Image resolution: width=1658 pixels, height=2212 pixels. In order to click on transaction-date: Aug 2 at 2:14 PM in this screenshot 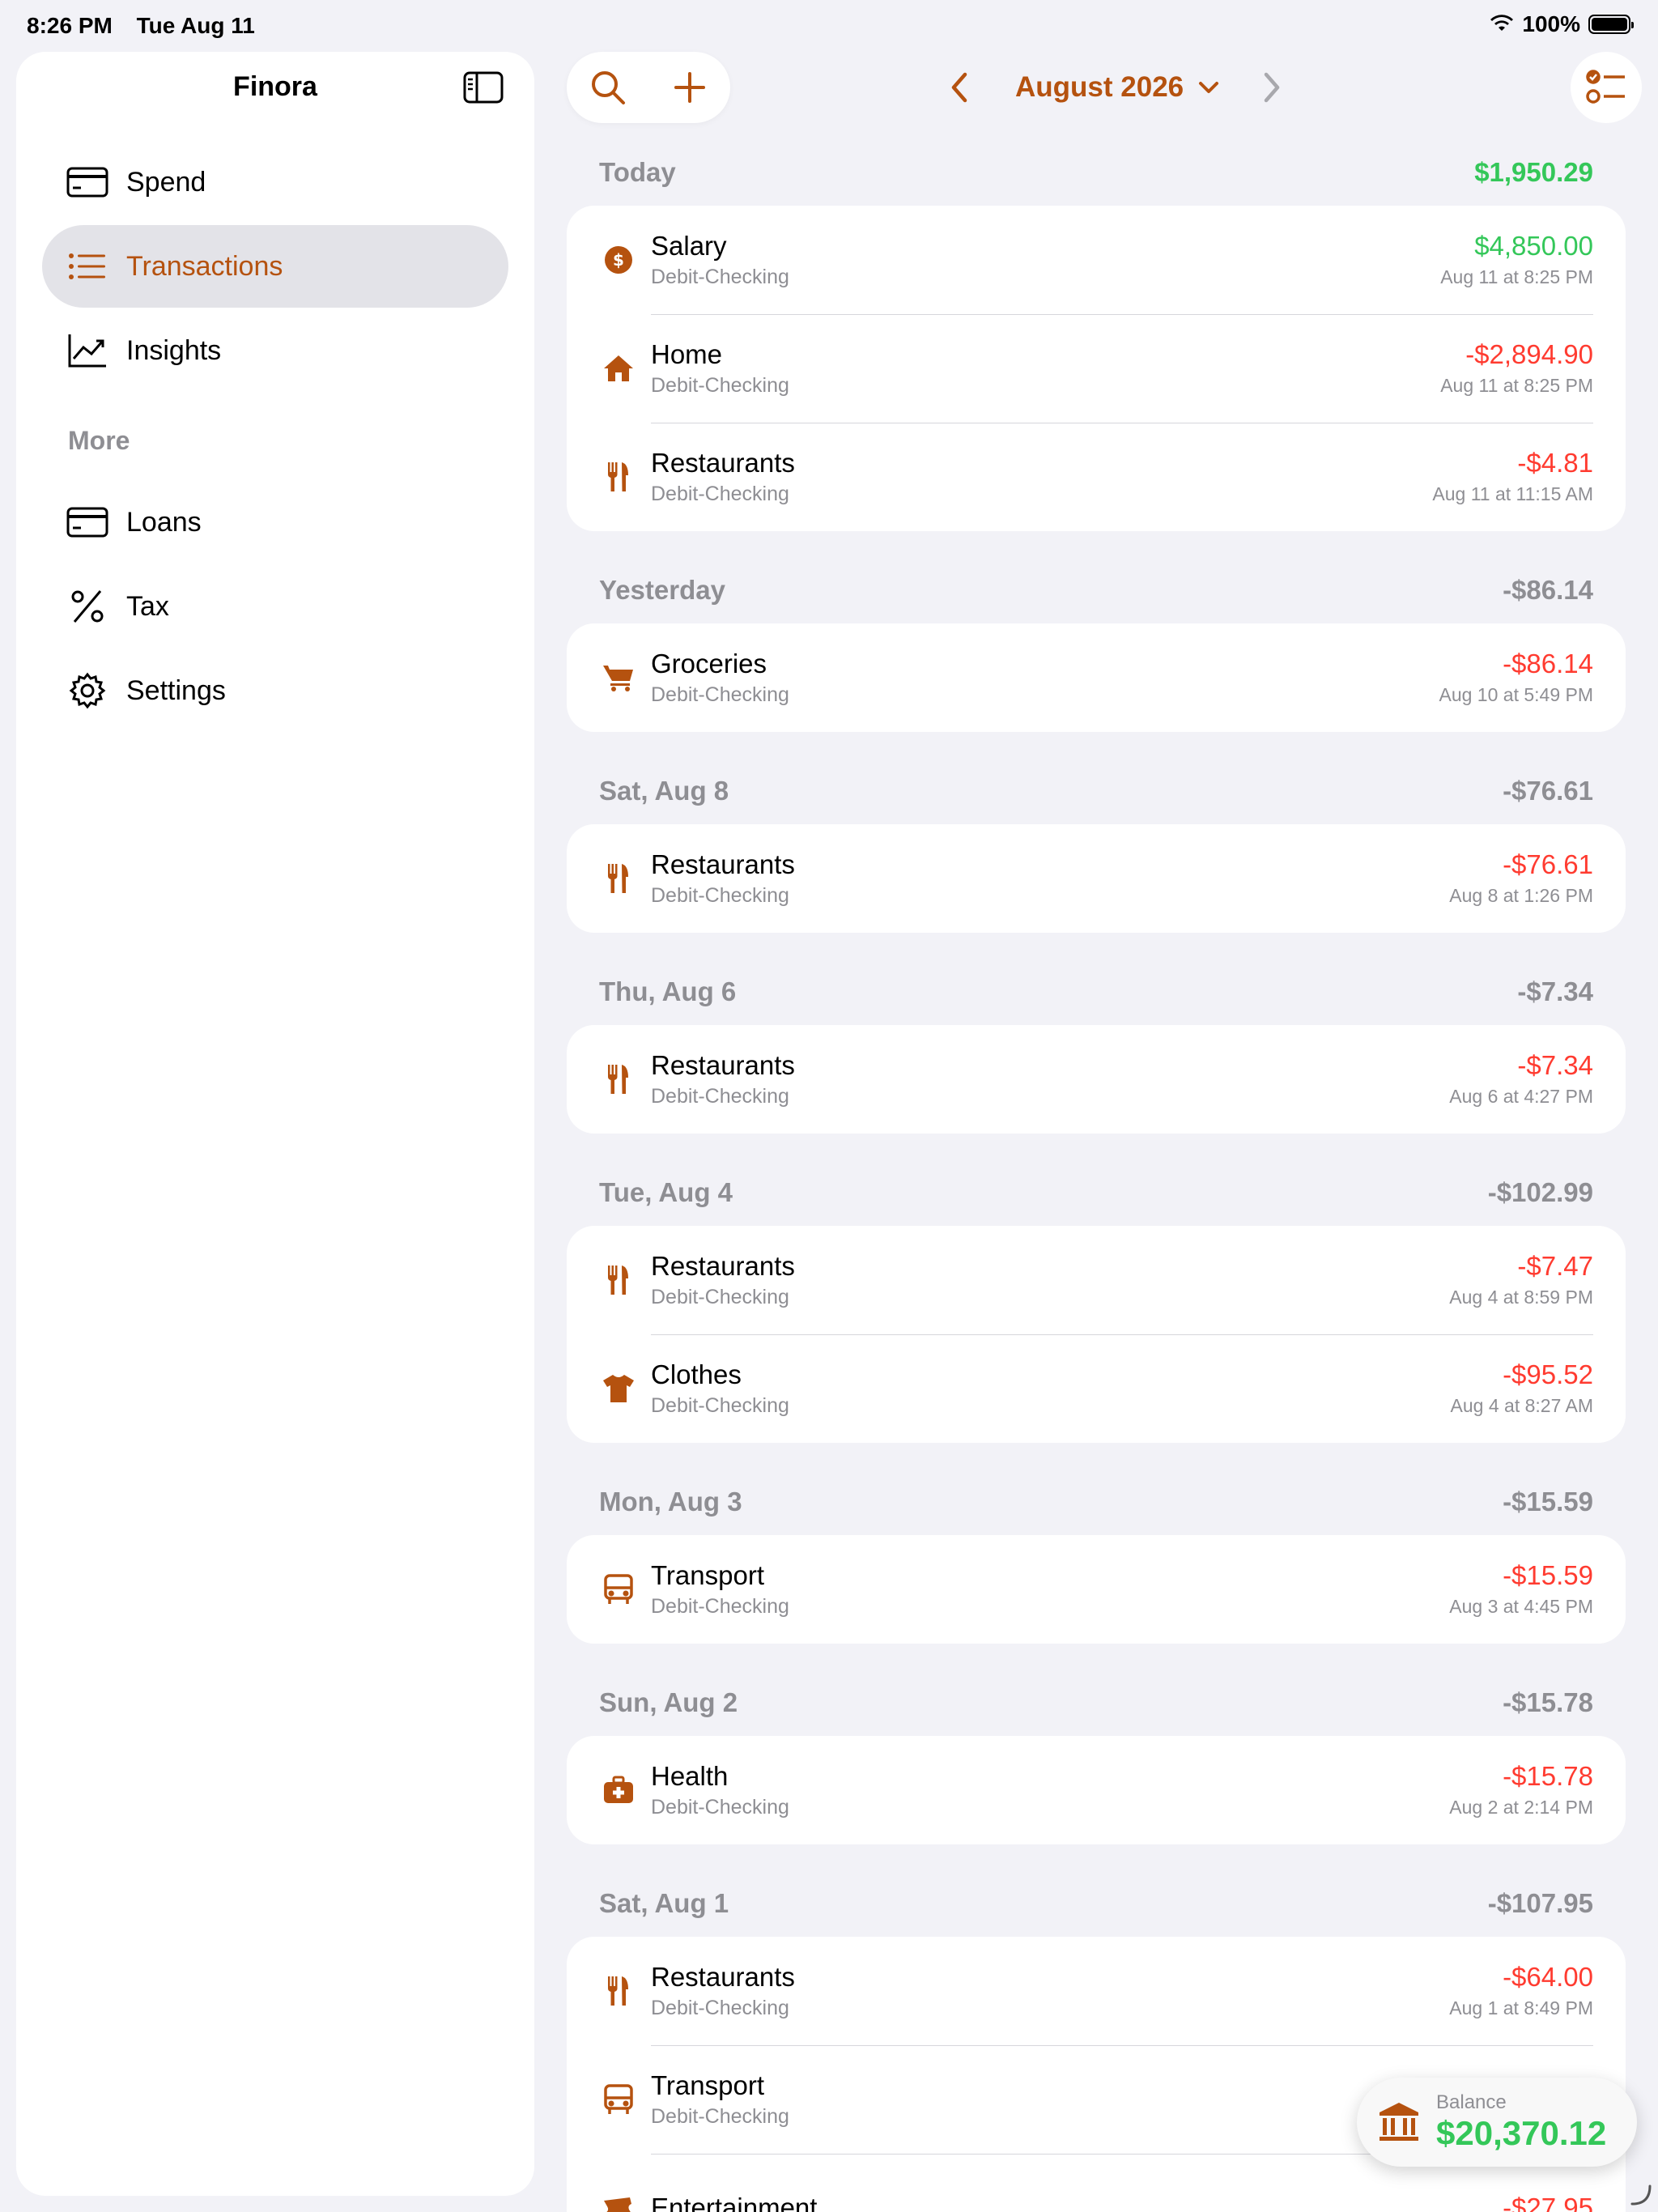, I will do `click(1521, 1808)`.